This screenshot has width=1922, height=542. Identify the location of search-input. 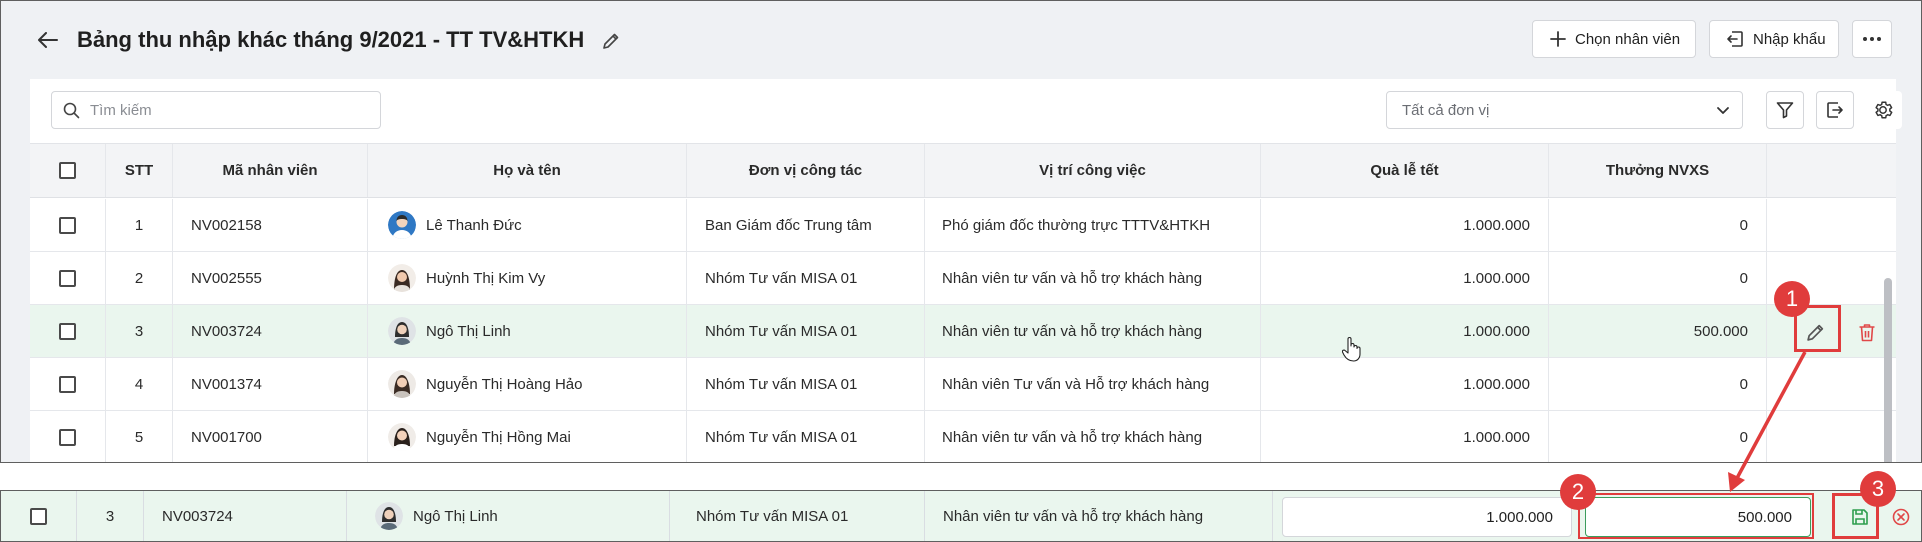
(225, 110).